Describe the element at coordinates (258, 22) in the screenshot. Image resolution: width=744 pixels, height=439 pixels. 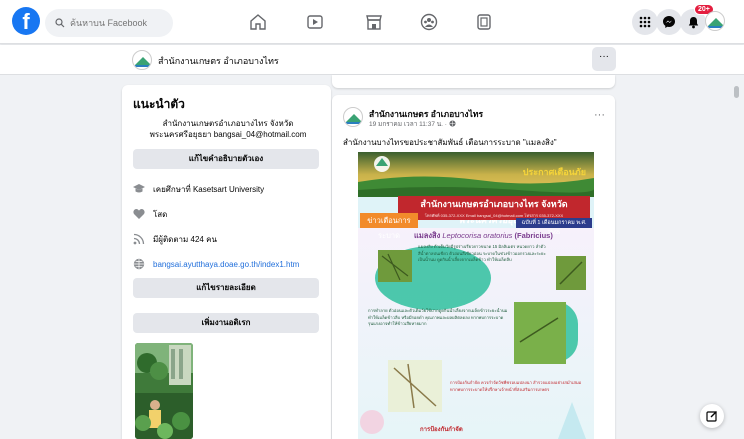
I see `home-icon` at that location.